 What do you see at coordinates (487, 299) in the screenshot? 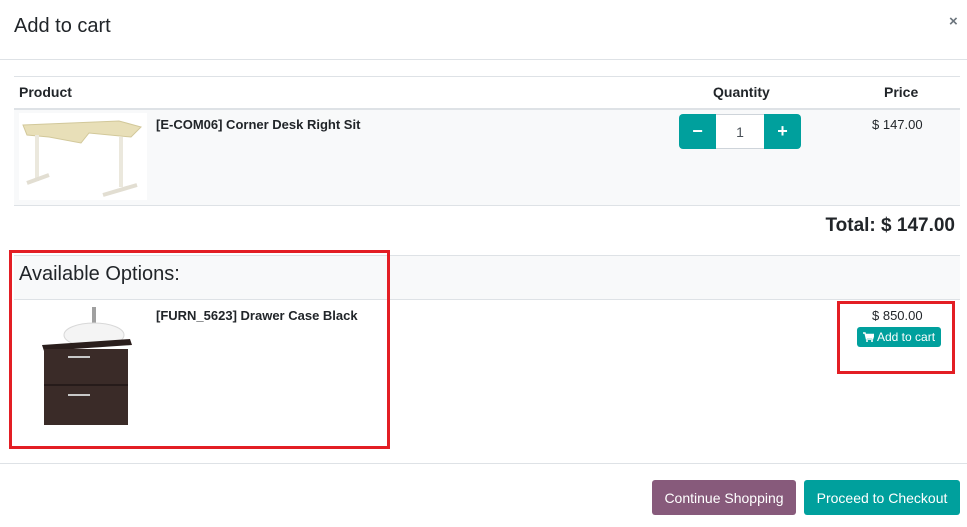
I see `options-header-divider` at bounding box center [487, 299].